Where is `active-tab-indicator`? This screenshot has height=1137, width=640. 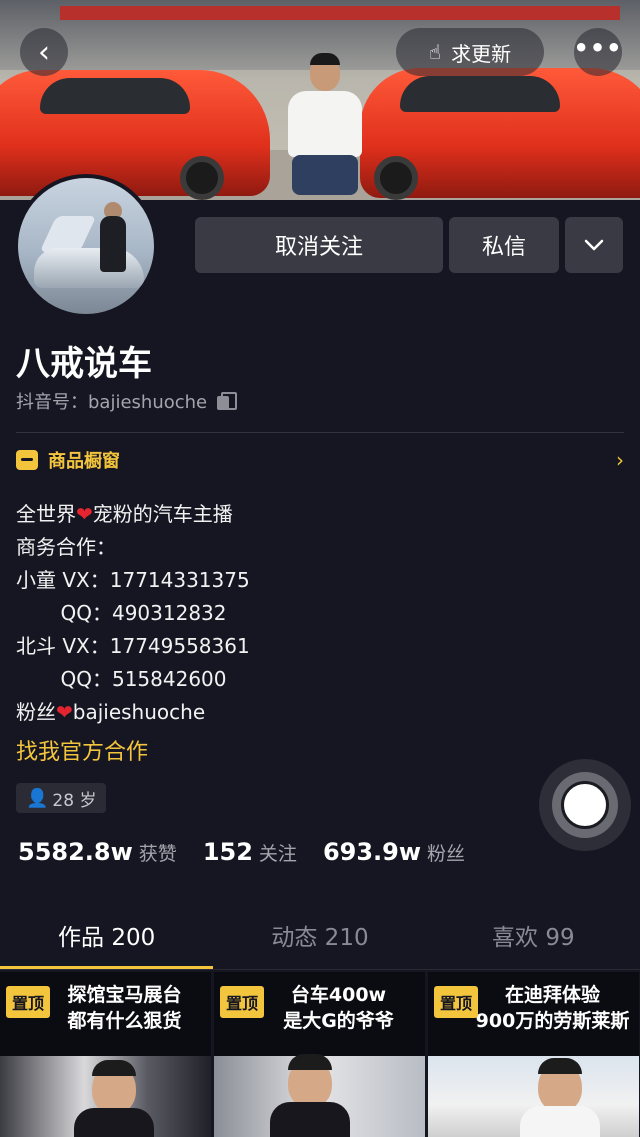 active-tab-indicator is located at coordinates (106, 967).